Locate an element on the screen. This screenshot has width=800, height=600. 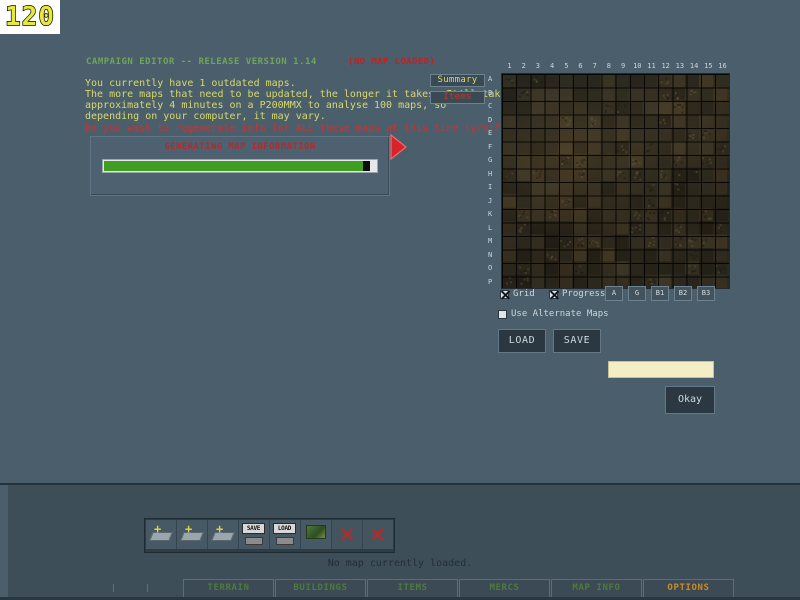
load-button: LOAD is located at coordinates (522, 341).